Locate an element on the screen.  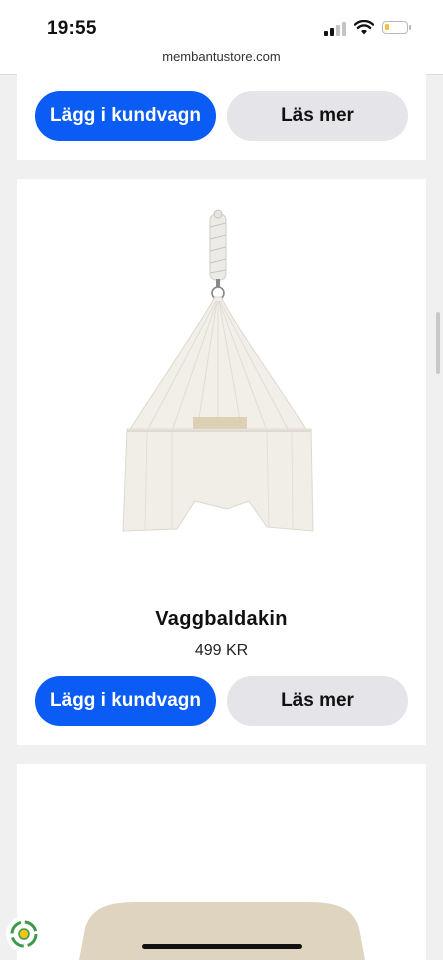
product-card-previous: Lägg i kundvagn Läs mer is located at coordinates (221, 117).